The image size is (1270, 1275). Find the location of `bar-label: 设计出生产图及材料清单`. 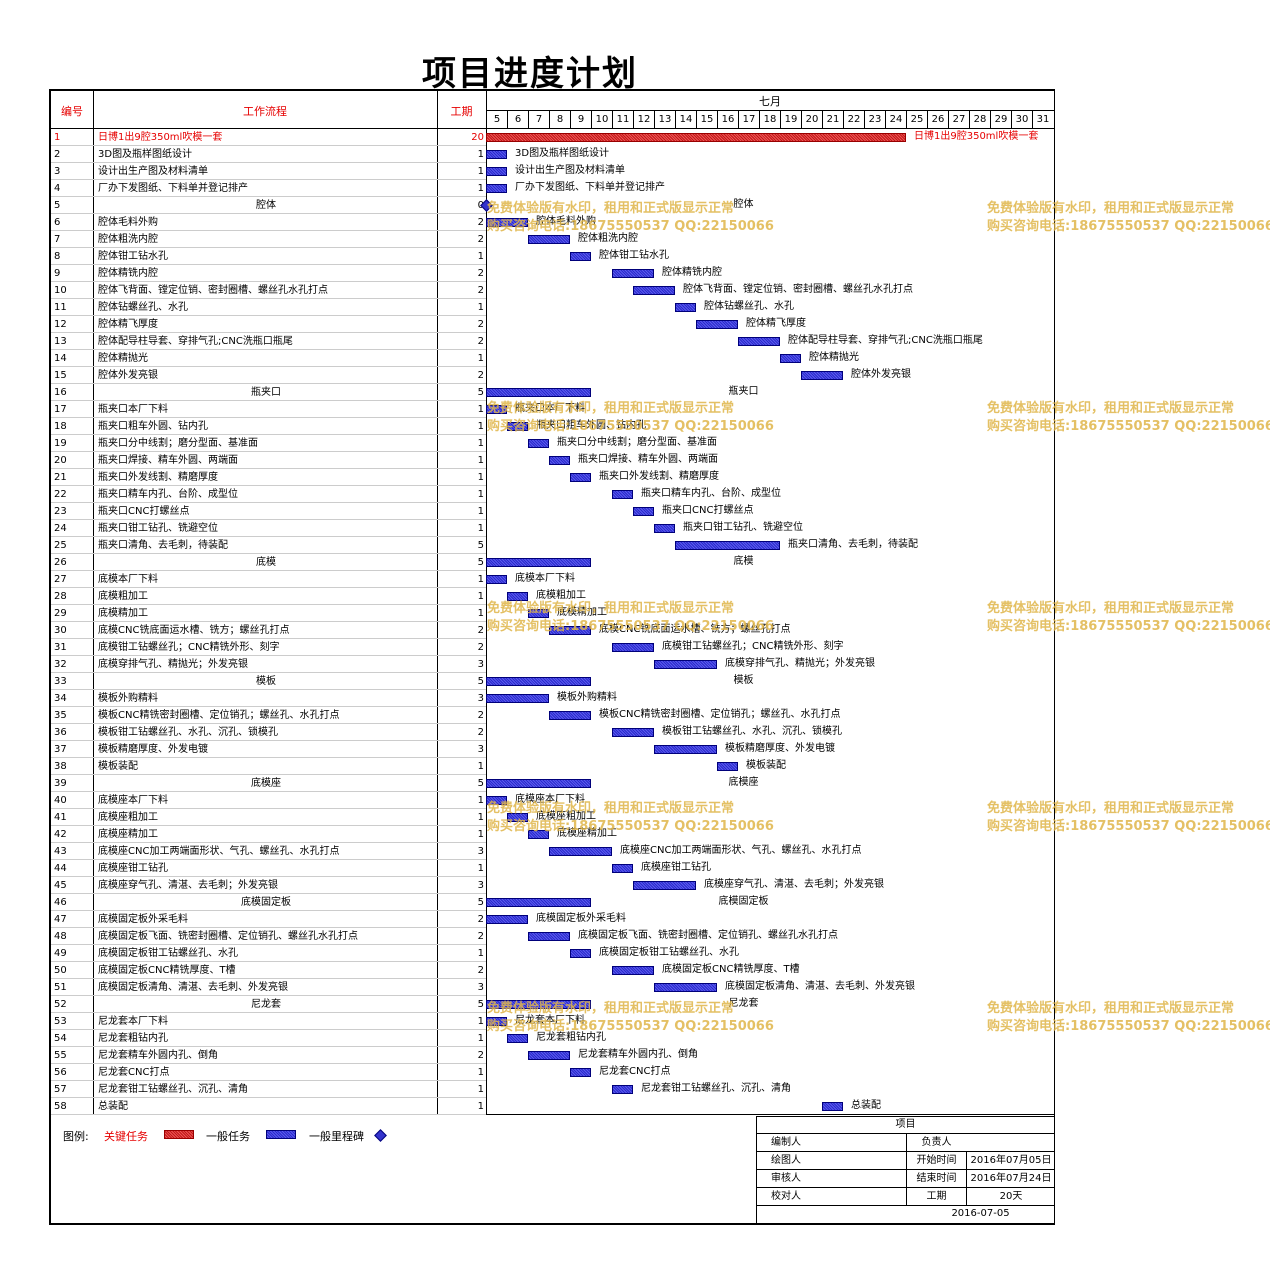

bar-label: 设计出生产图及材料清单 is located at coordinates (570, 170).